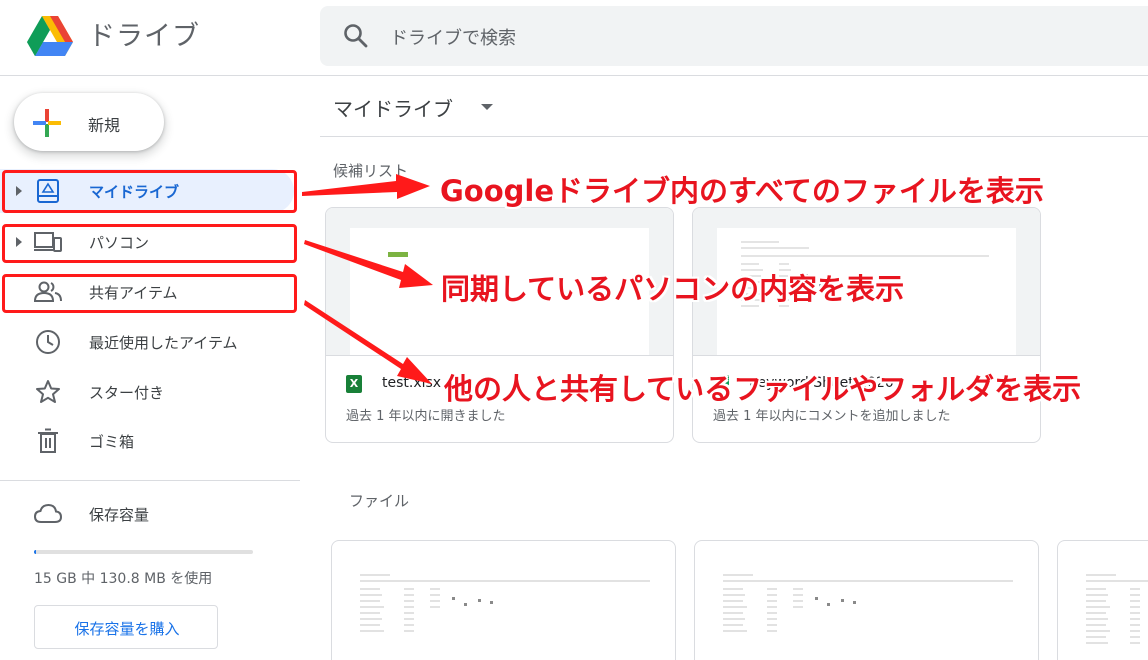 This screenshot has width=1148, height=660. What do you see at coordinates (393, 107) in the screenshot?
I see `page-title: マイドライブ` at bounding box center [393, 107].